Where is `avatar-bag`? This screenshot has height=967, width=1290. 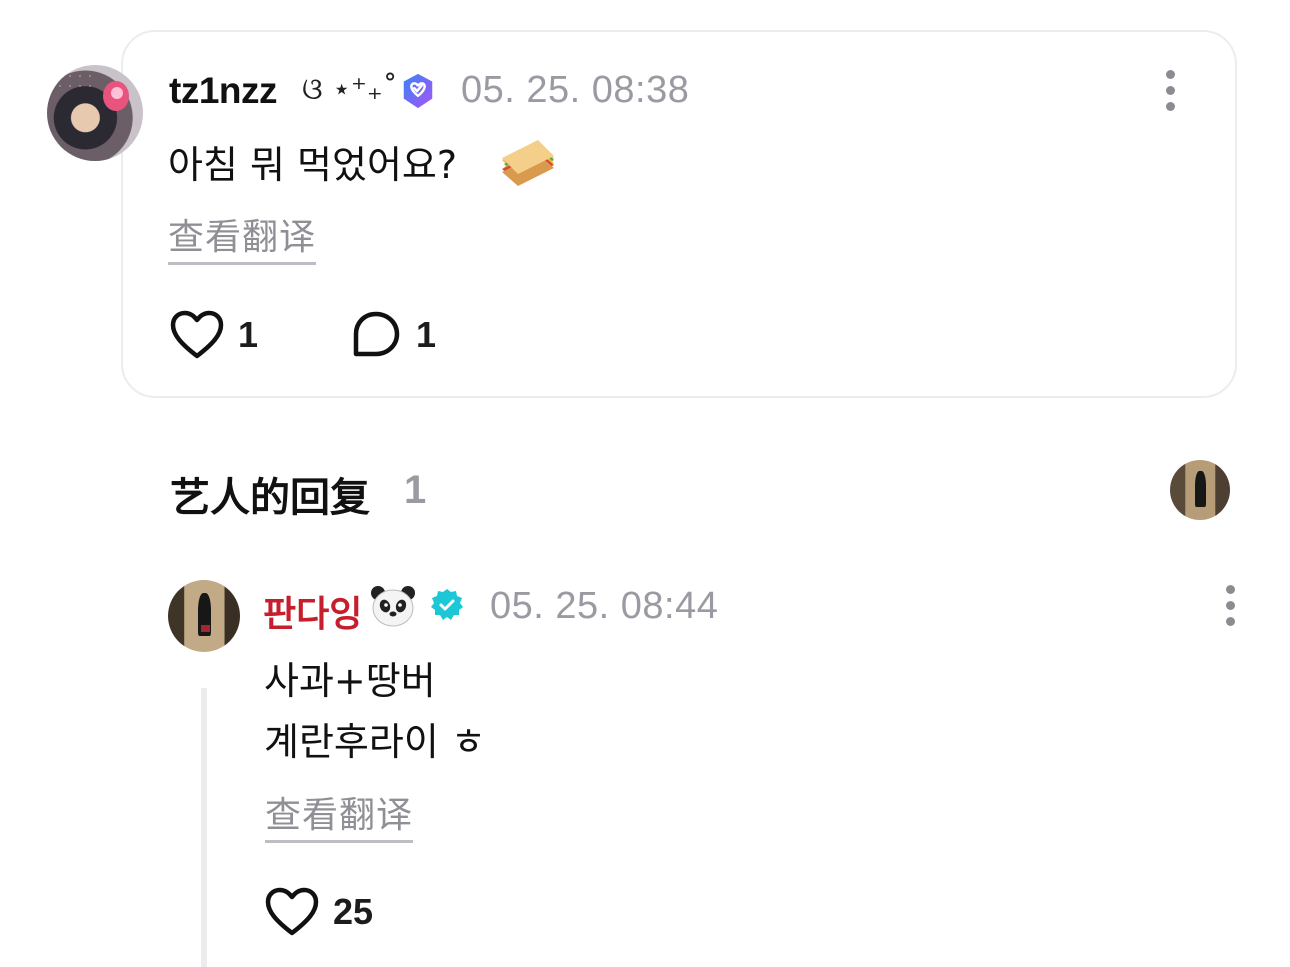 avatar-bag is located at coordinates (205, 628).